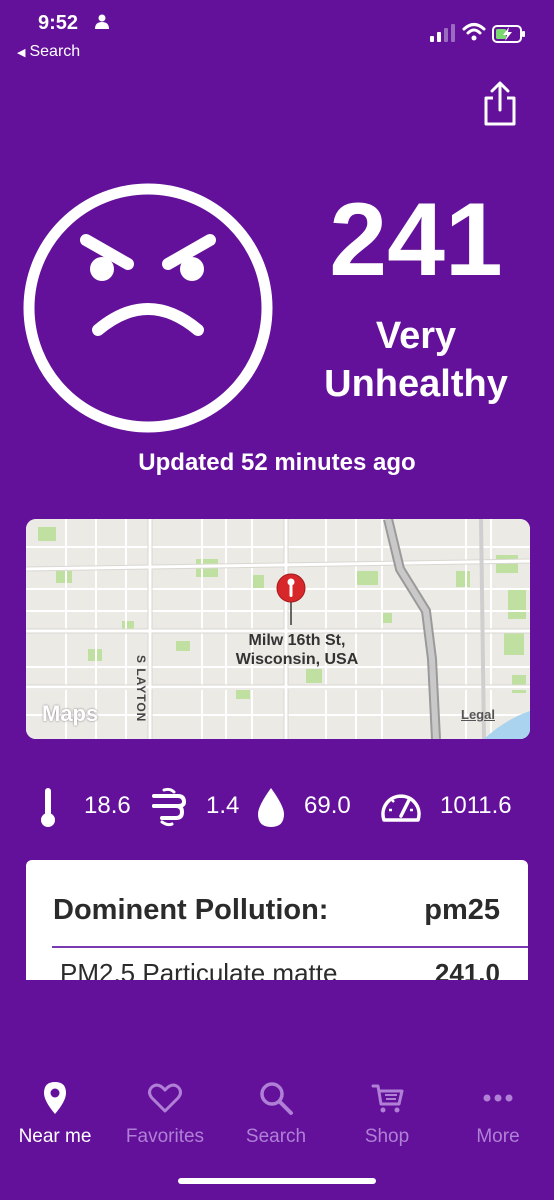  Describe the element at coordinates (401, 808) in the screenshot. I see `pressure-gauge-icon` at that location.